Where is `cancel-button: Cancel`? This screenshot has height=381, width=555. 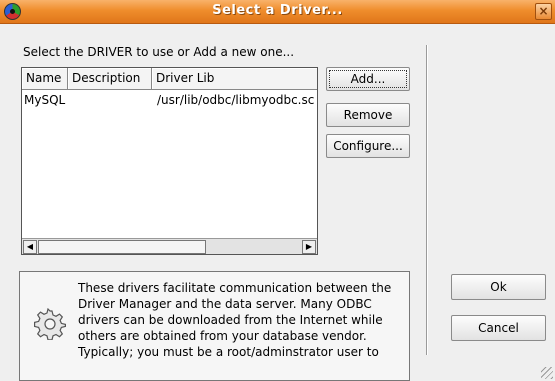 cancel-button: Cancel is located at coordinates (498, 328).